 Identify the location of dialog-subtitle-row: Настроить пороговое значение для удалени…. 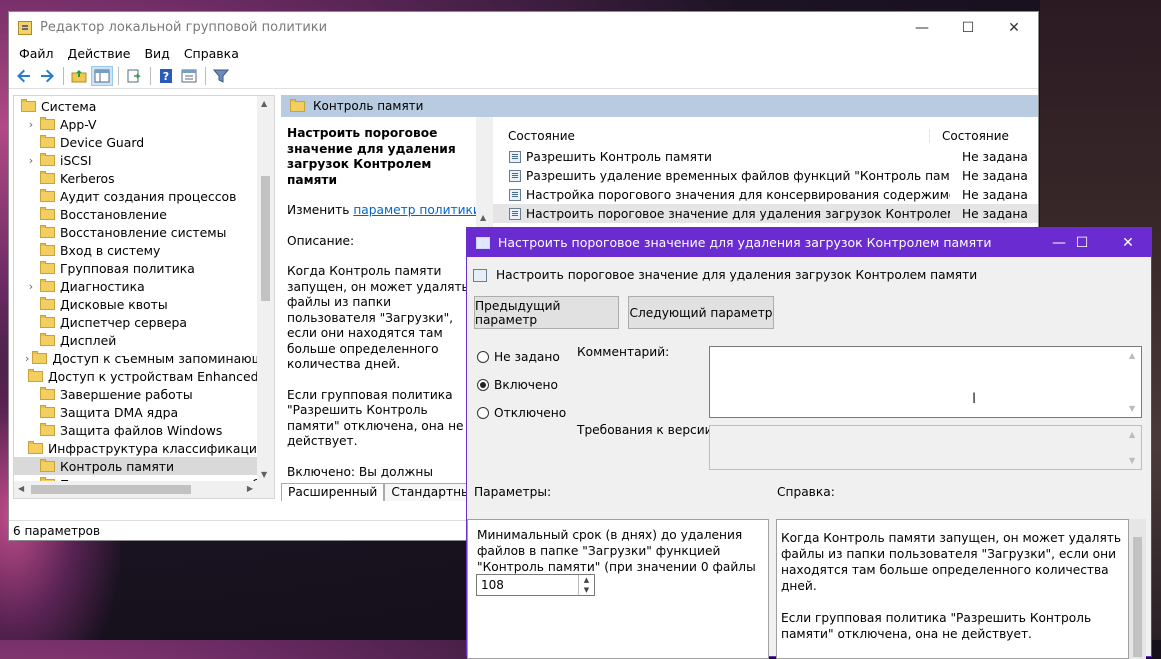
(725, 275).